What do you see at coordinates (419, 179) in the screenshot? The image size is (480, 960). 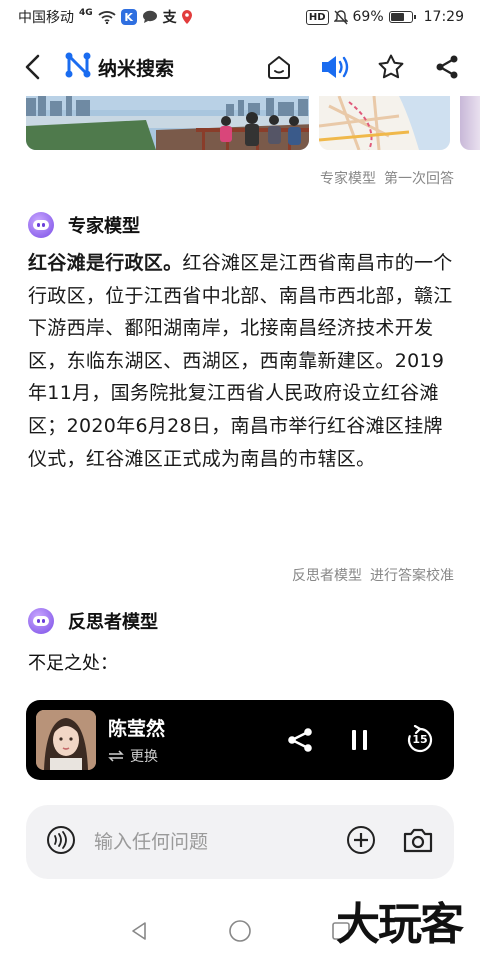 I see `meta-round-label: 第一次回答` at bounding box center [419, 179].